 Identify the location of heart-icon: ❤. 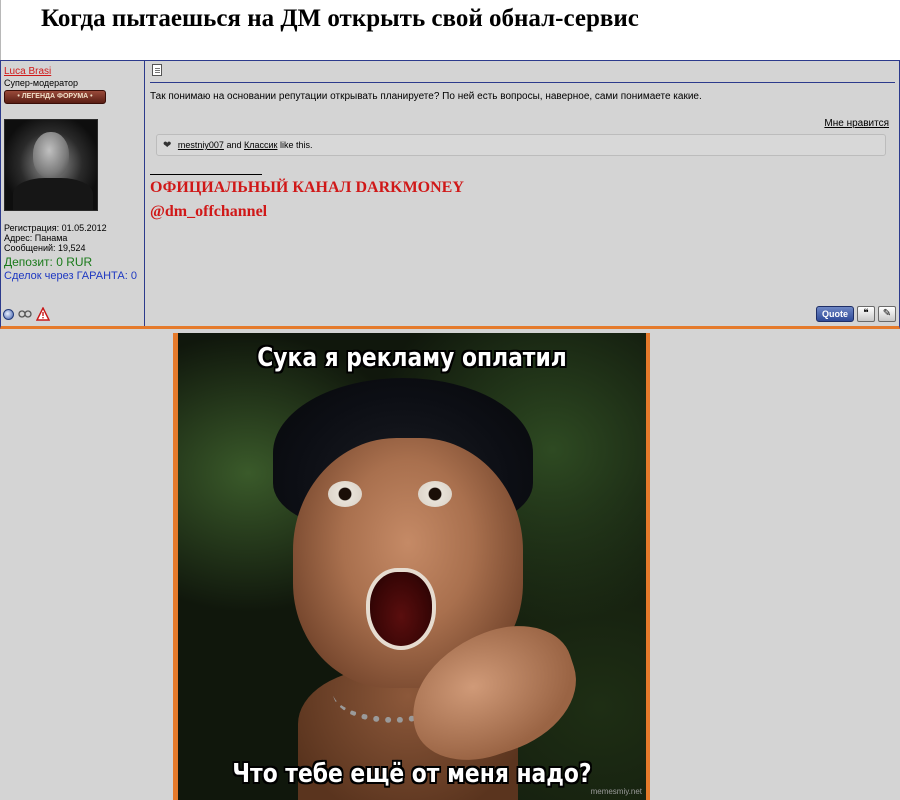
(167, 145).